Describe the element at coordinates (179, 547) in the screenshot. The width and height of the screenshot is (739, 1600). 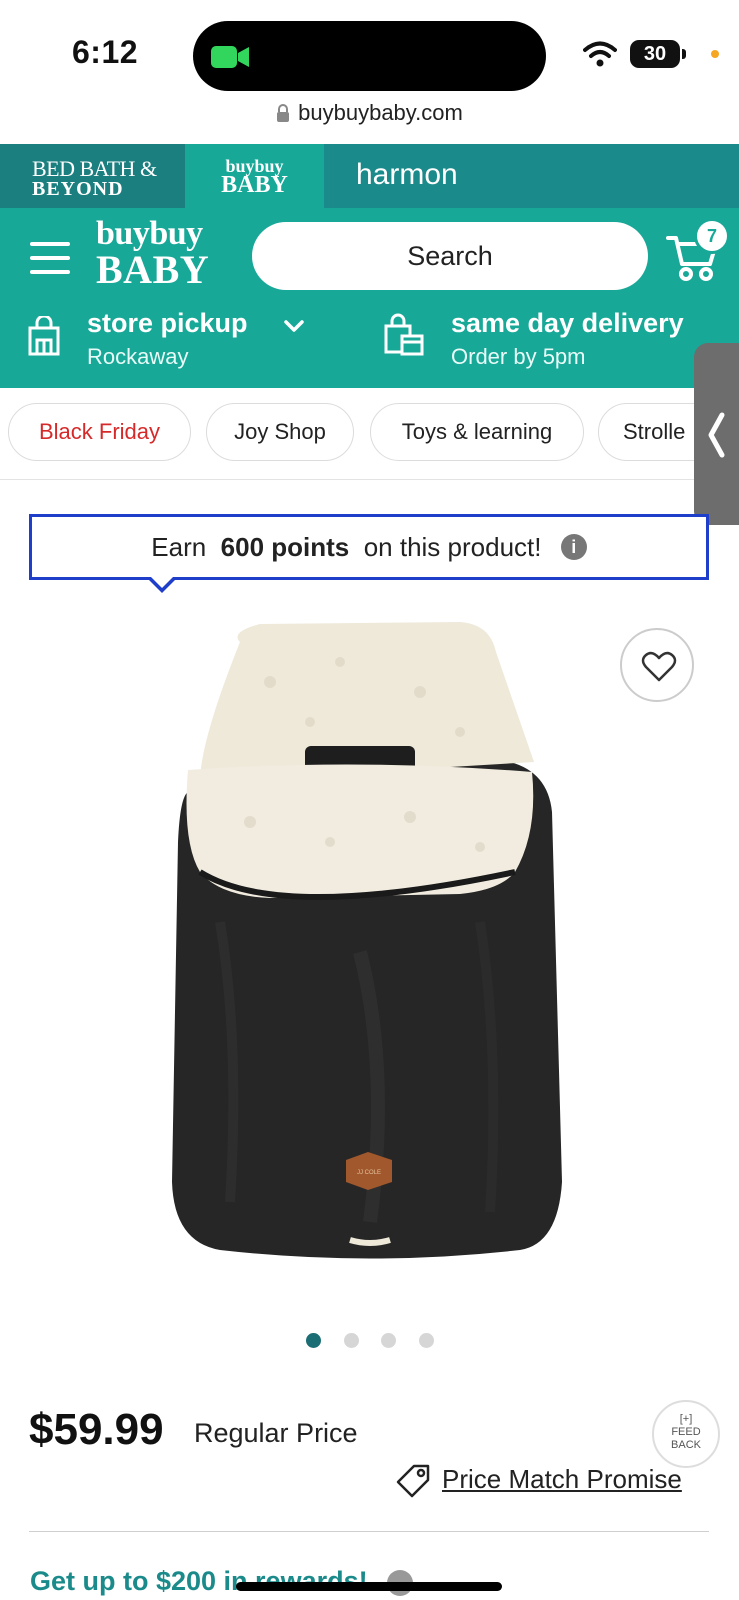
I see `points-prefix: Earn` at that location.